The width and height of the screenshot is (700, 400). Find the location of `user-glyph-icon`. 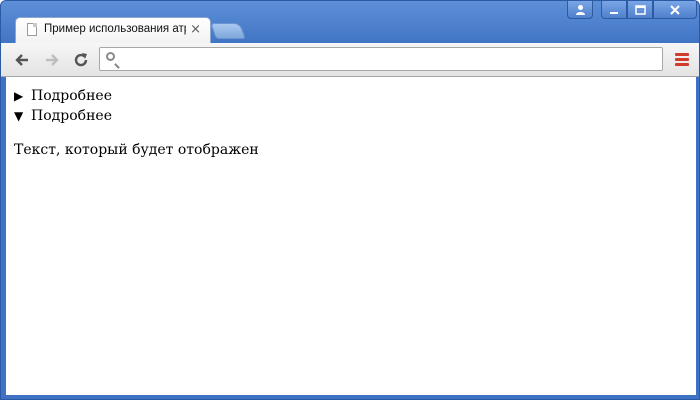

user-glyph-icon is located at coordinates (580, 10).